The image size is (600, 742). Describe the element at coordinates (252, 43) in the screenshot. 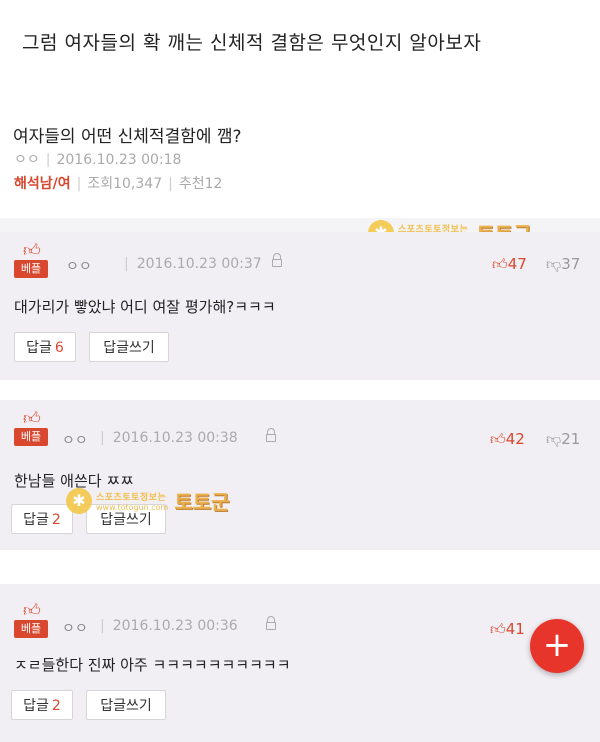

I see `caption-text: 그럼 여자들의 확 깨는 신체적 결함은 무엇인지 알아보자` at that location.